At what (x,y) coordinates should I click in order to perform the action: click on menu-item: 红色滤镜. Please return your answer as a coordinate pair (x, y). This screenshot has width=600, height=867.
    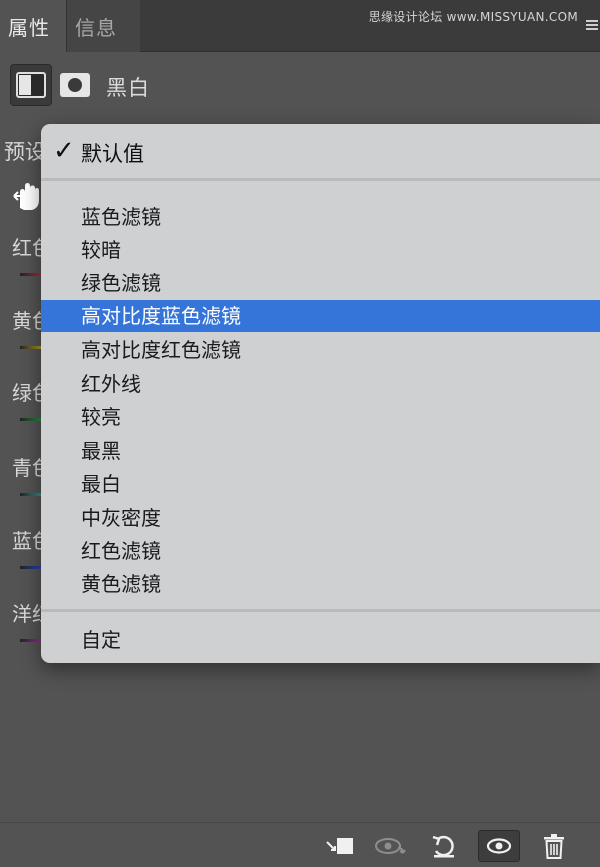
    Looking at the image, I should click on (320, 551).